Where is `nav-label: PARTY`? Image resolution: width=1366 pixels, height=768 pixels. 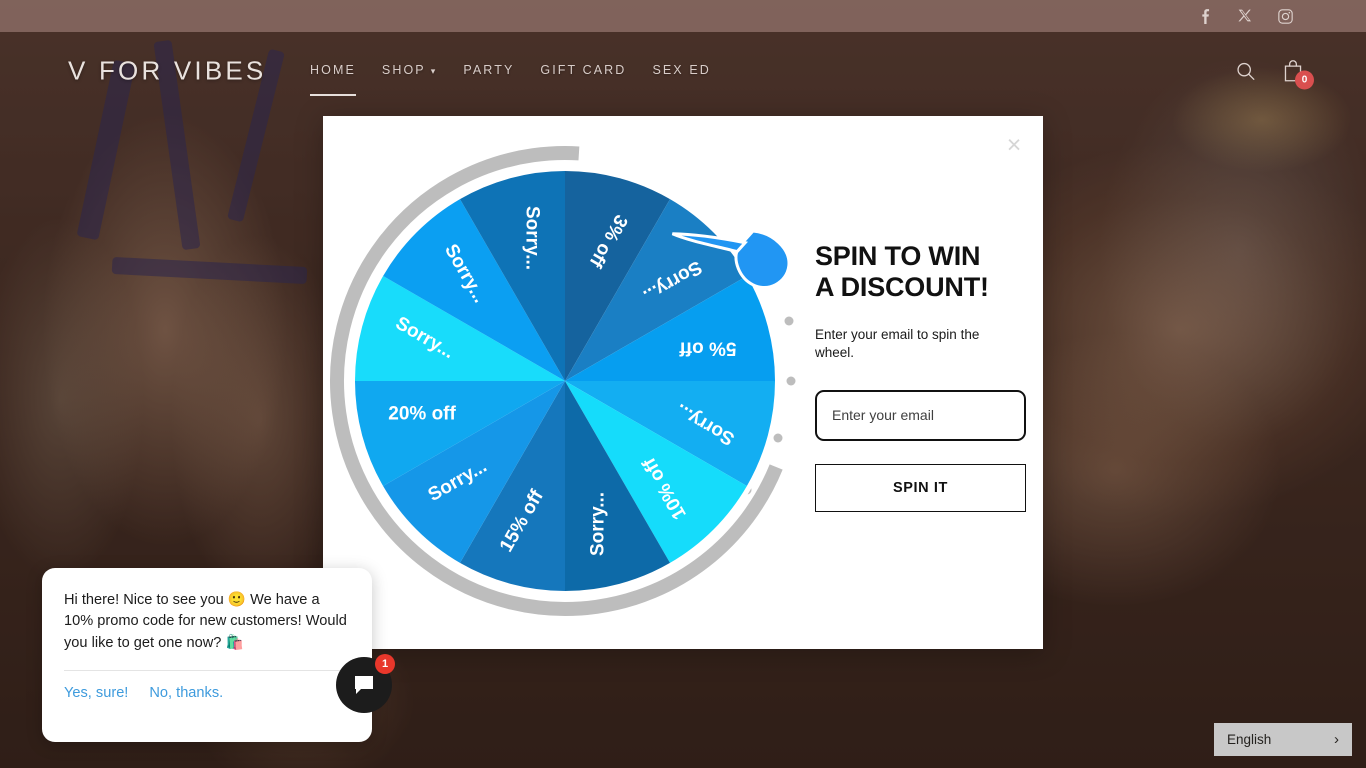 nav-label: PARTY is located at coordinates (489, 70).